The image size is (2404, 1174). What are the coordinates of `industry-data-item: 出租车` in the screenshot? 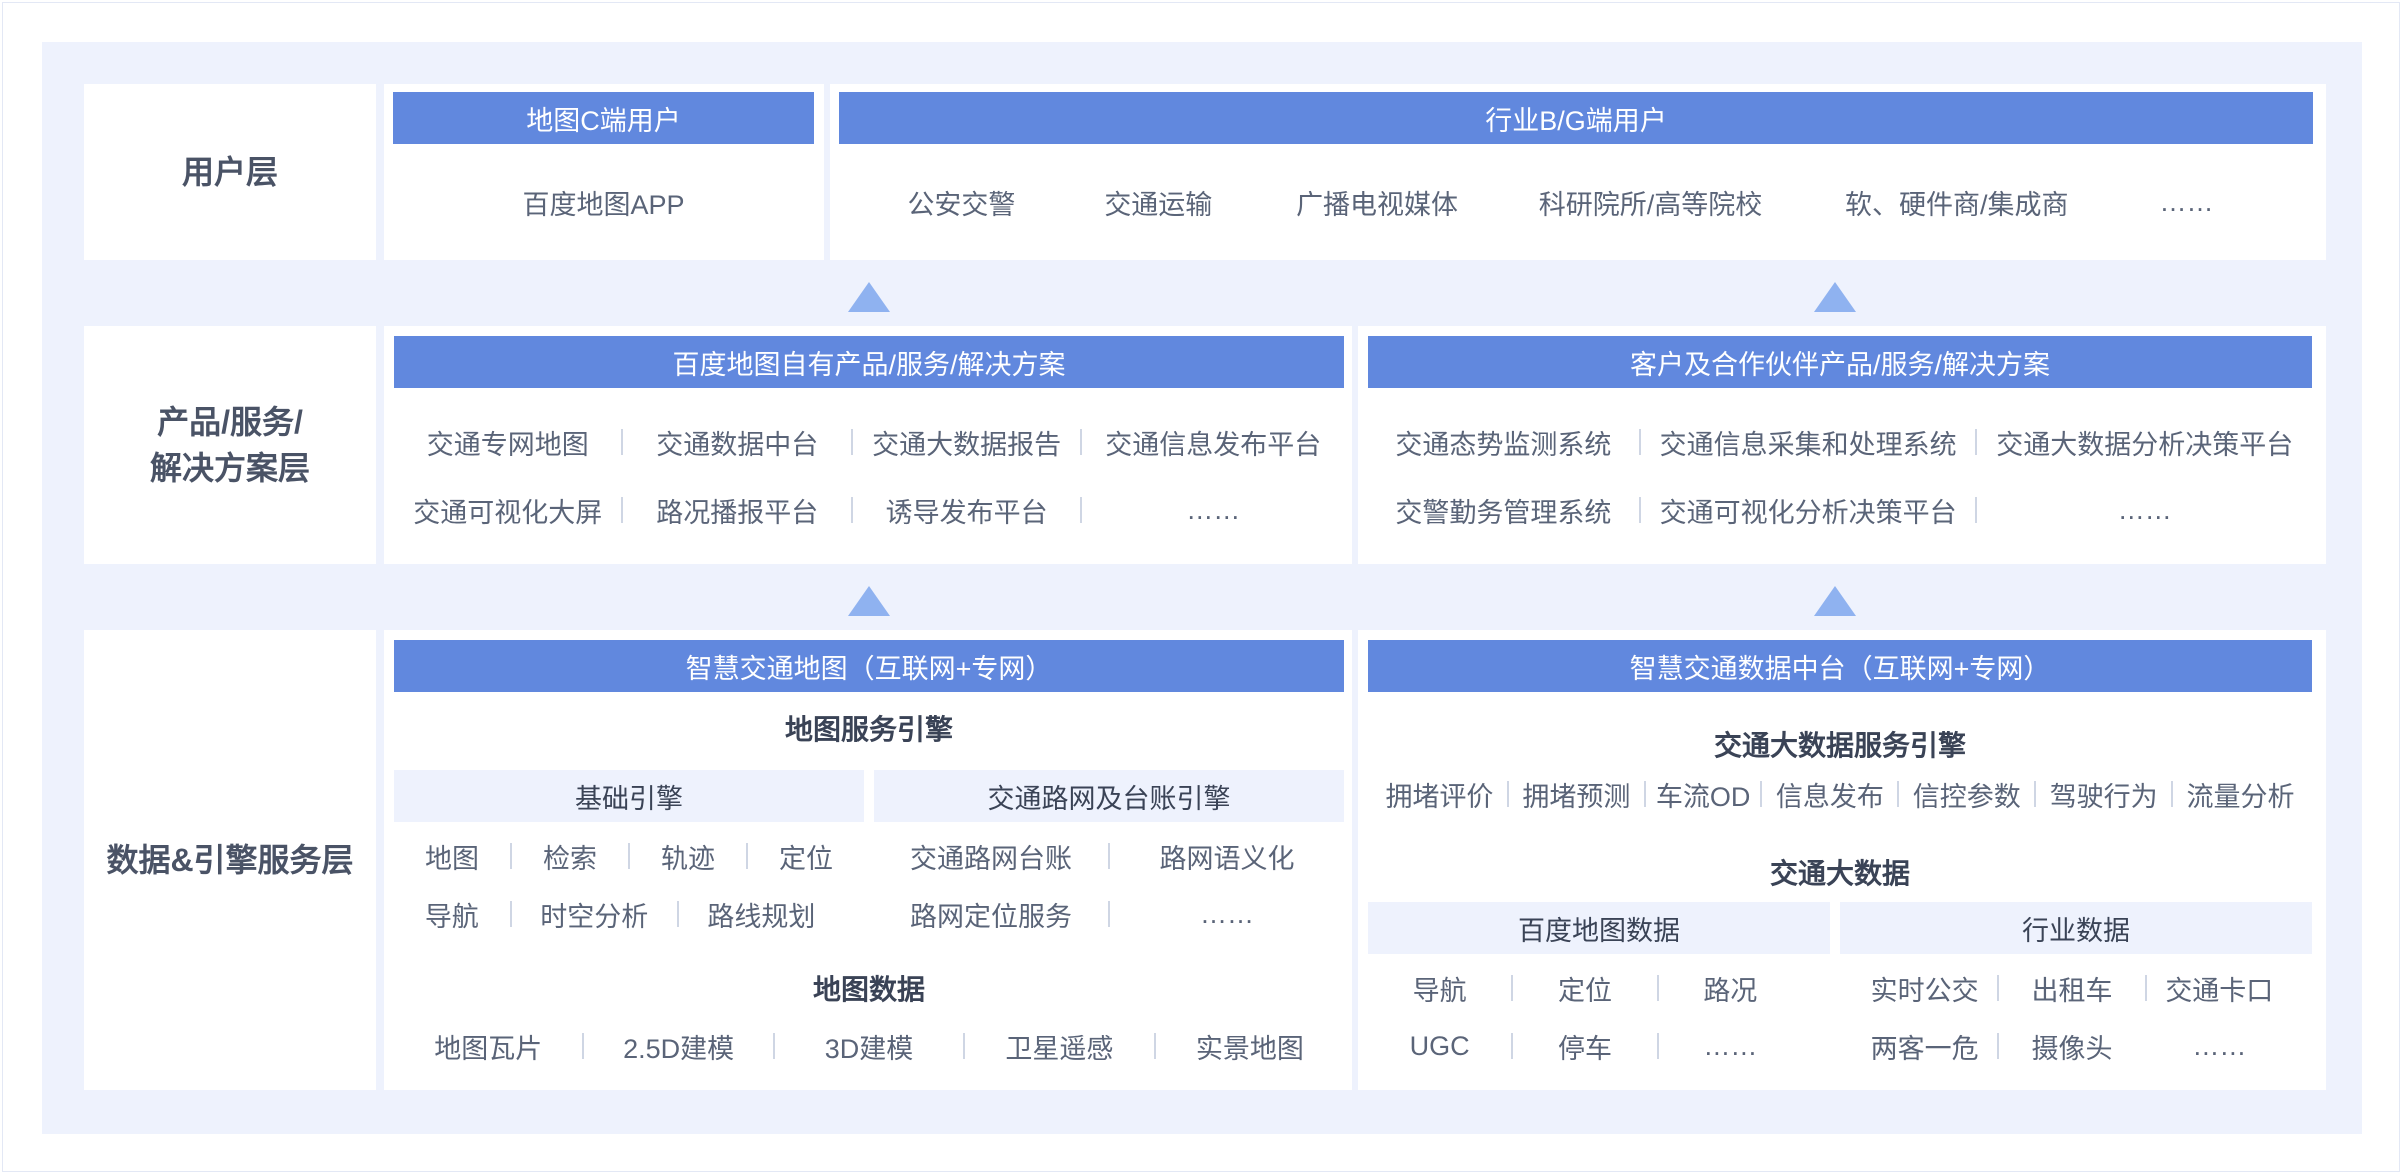 It's located at (2072, 990).